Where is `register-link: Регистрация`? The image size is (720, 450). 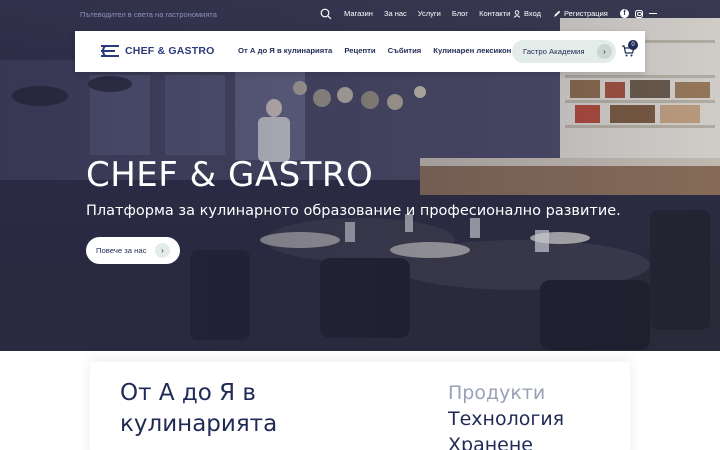 register-link: Регистрация is located at coordinates (580, 13).